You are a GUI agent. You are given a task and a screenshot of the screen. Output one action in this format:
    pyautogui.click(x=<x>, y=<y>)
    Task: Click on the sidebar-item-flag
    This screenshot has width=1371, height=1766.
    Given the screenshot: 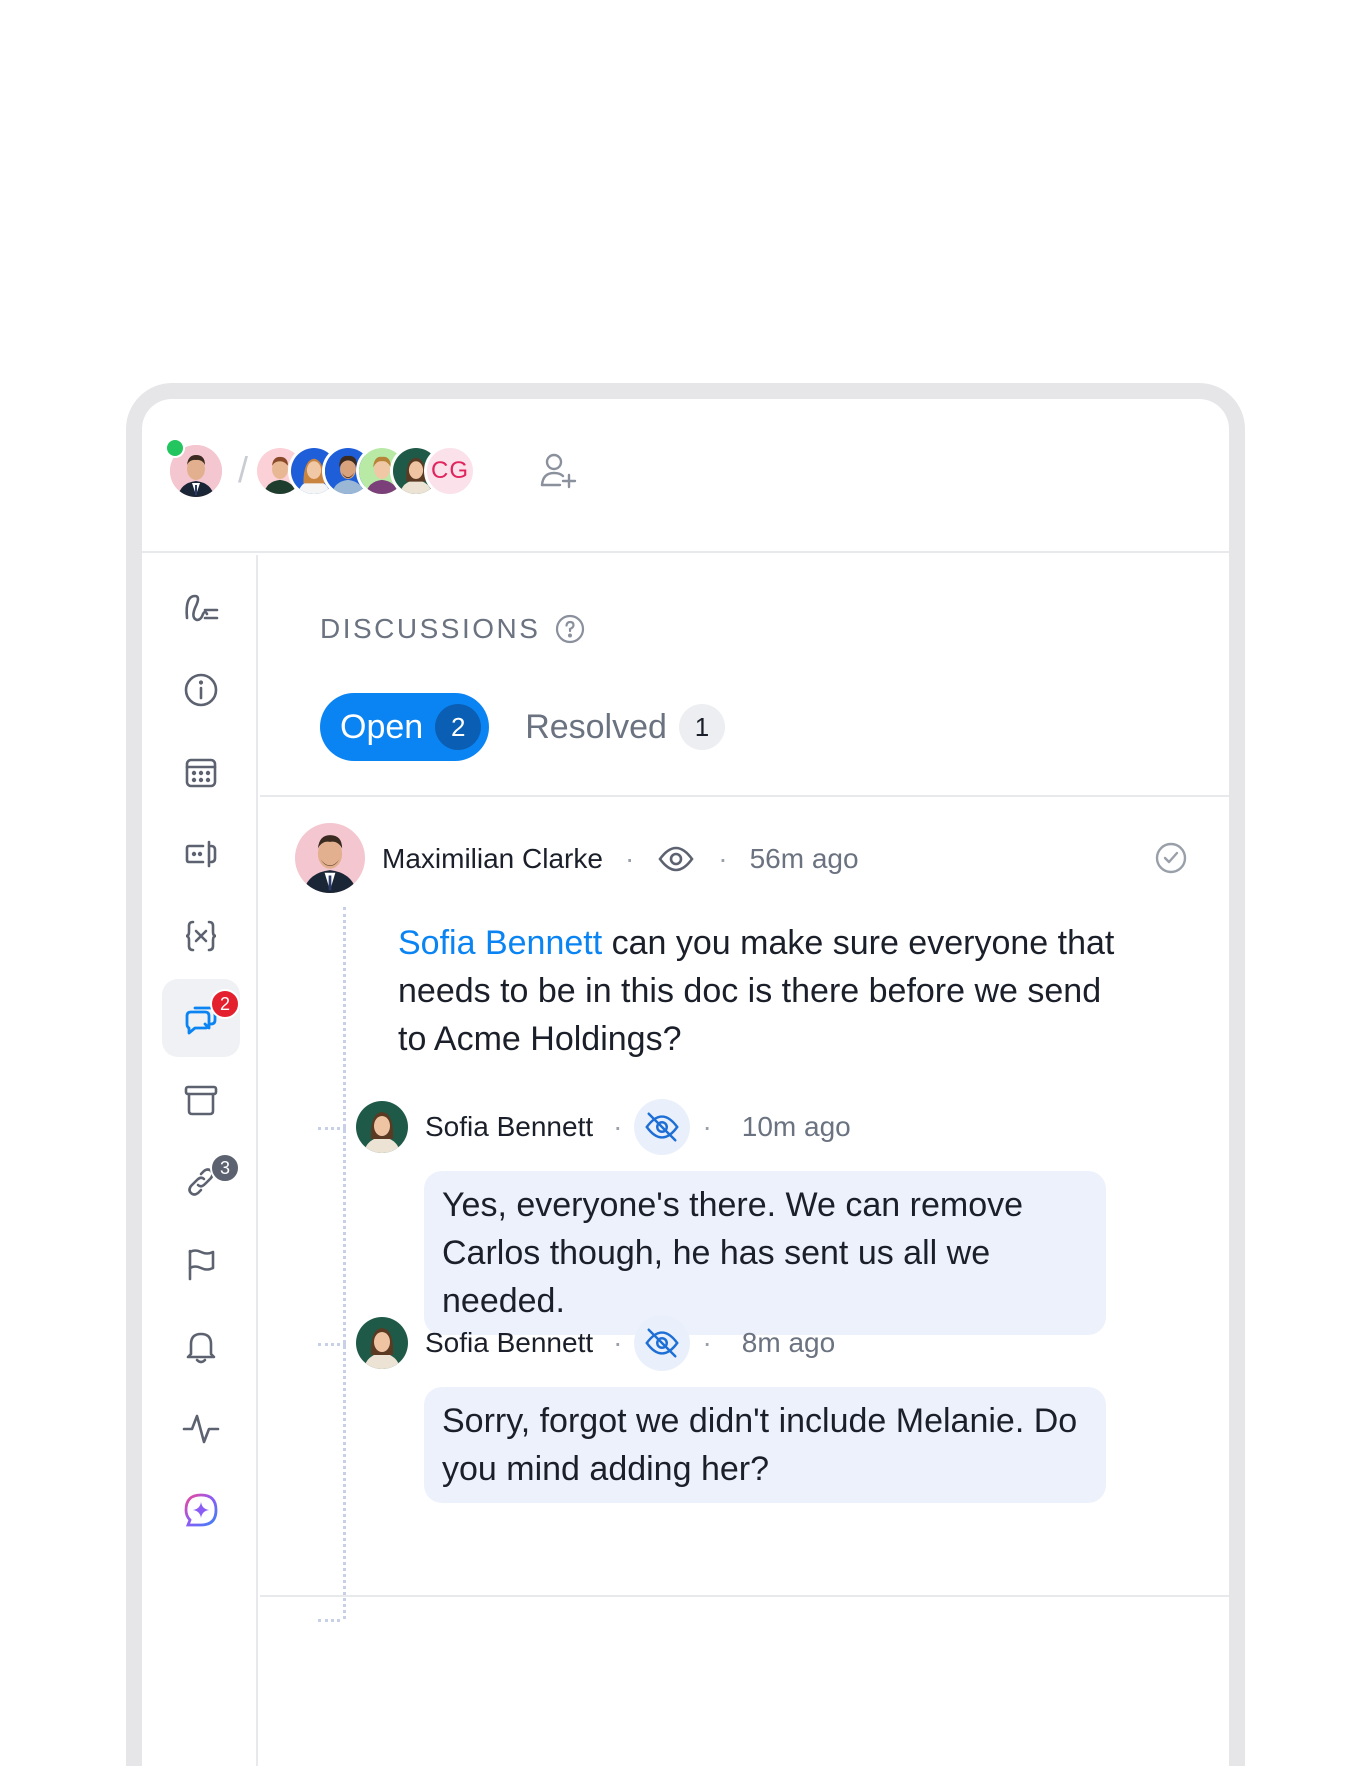 What is the action you would take?
    pyautogui.click(x=201, y=1264)
    